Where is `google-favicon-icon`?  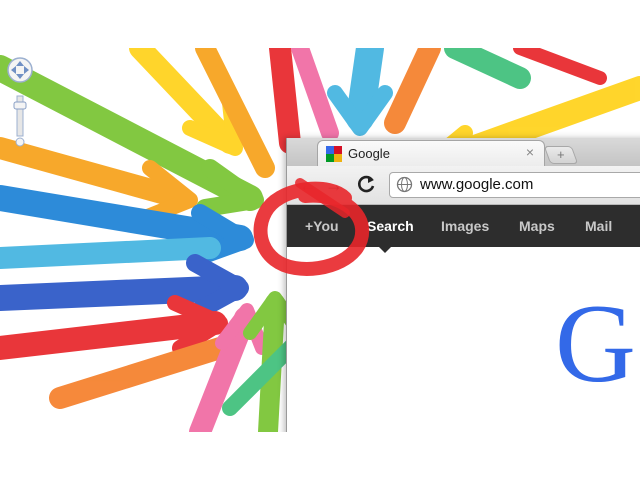 google-favicon-icon is located at coordinates (334, 154).